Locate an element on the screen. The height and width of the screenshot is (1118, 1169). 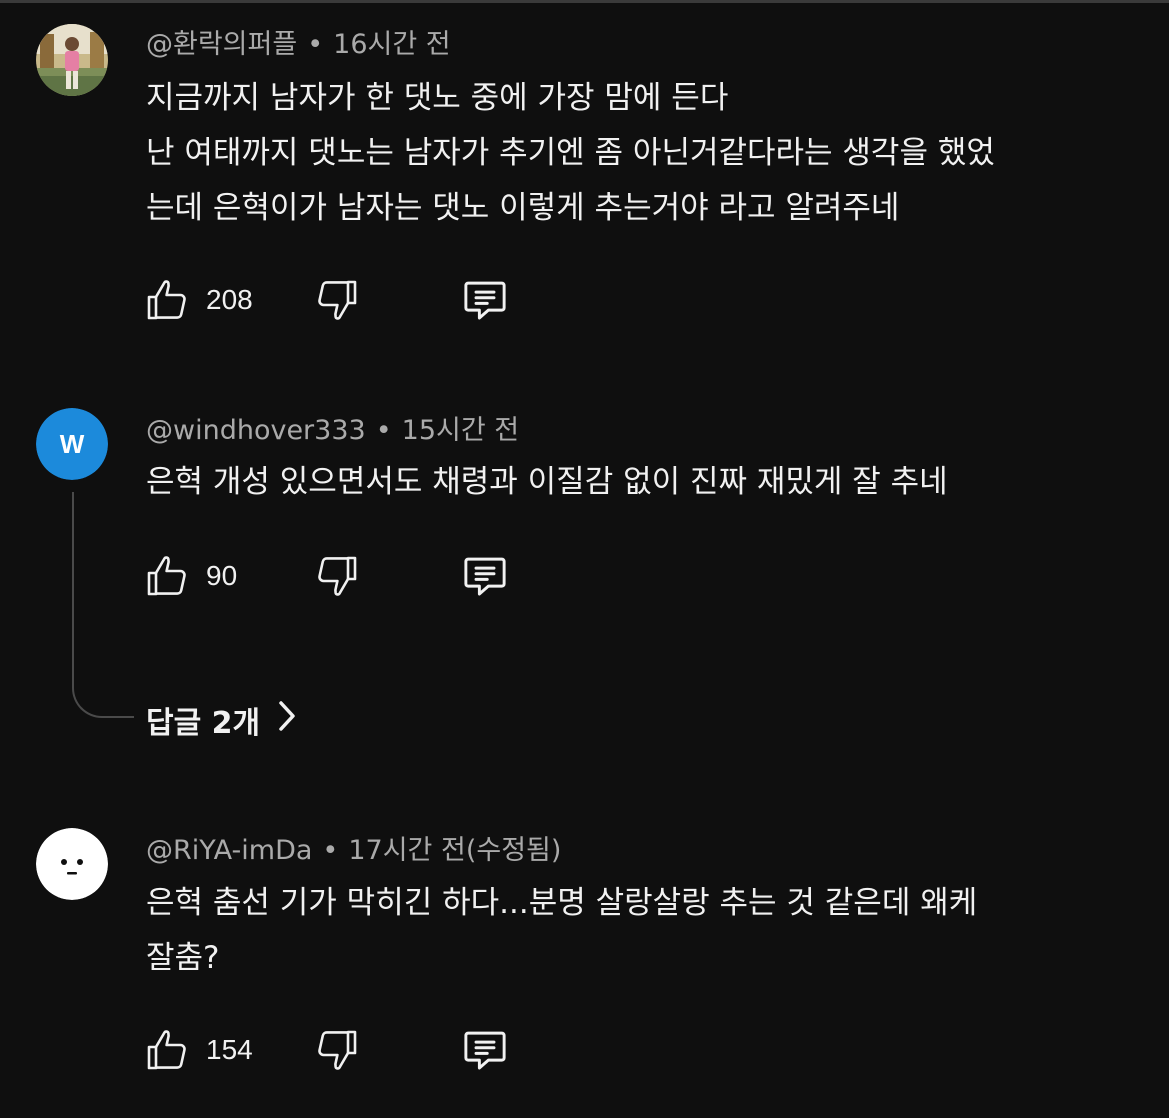
like-button: 208 is located at coordinates (198, 300).